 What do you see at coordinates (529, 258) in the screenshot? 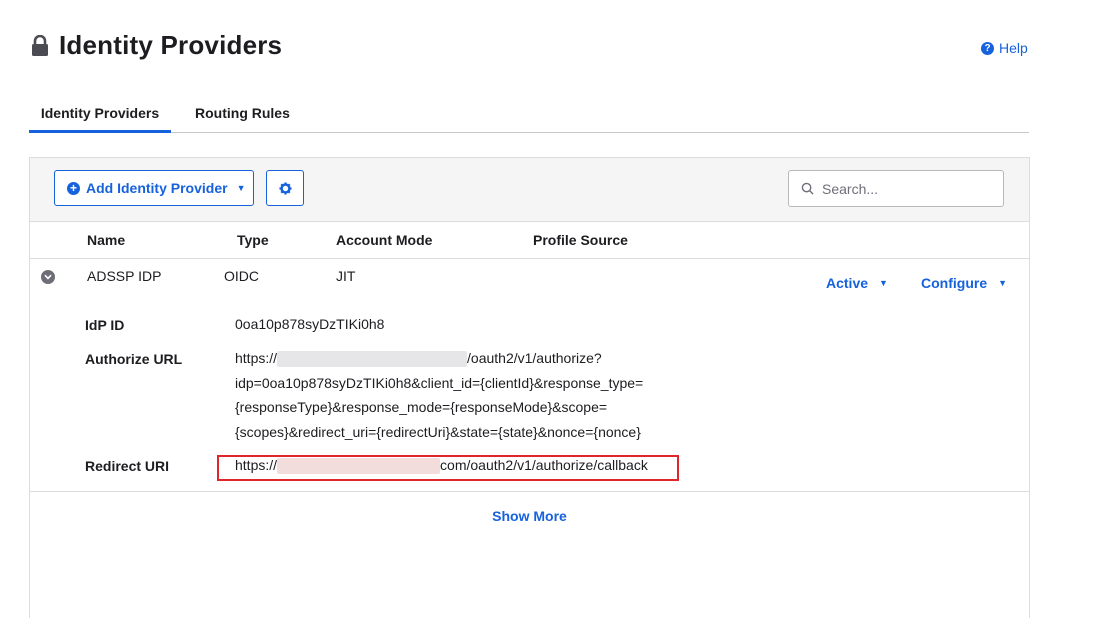
I see `header-divider` at bounding box center [529, 258].